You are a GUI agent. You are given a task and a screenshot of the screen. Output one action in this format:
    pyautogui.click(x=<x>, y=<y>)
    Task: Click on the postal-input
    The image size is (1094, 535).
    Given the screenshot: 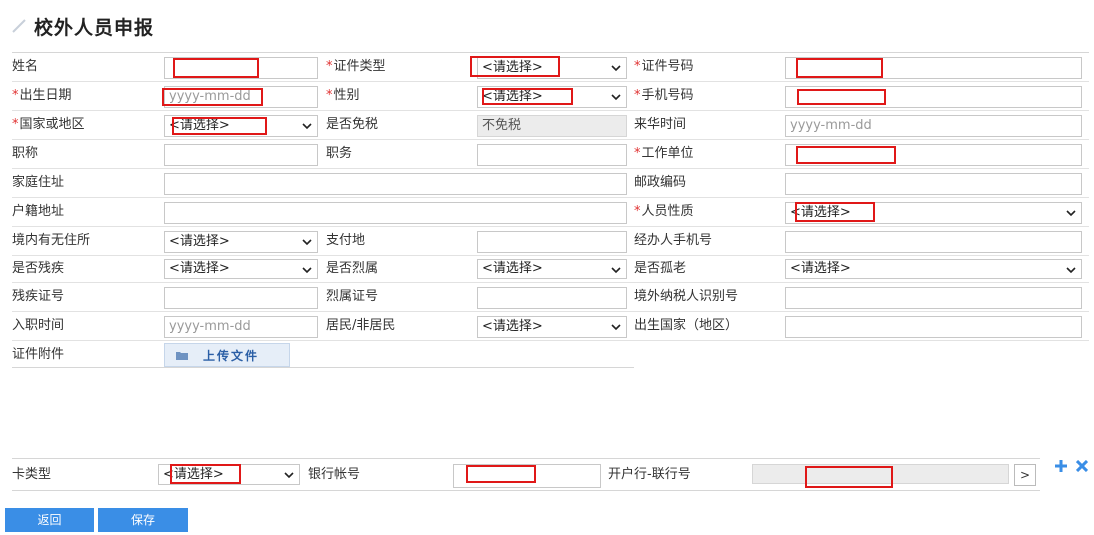 What is the action you would take?
    pyautogui.click(x=933, y=184)
    